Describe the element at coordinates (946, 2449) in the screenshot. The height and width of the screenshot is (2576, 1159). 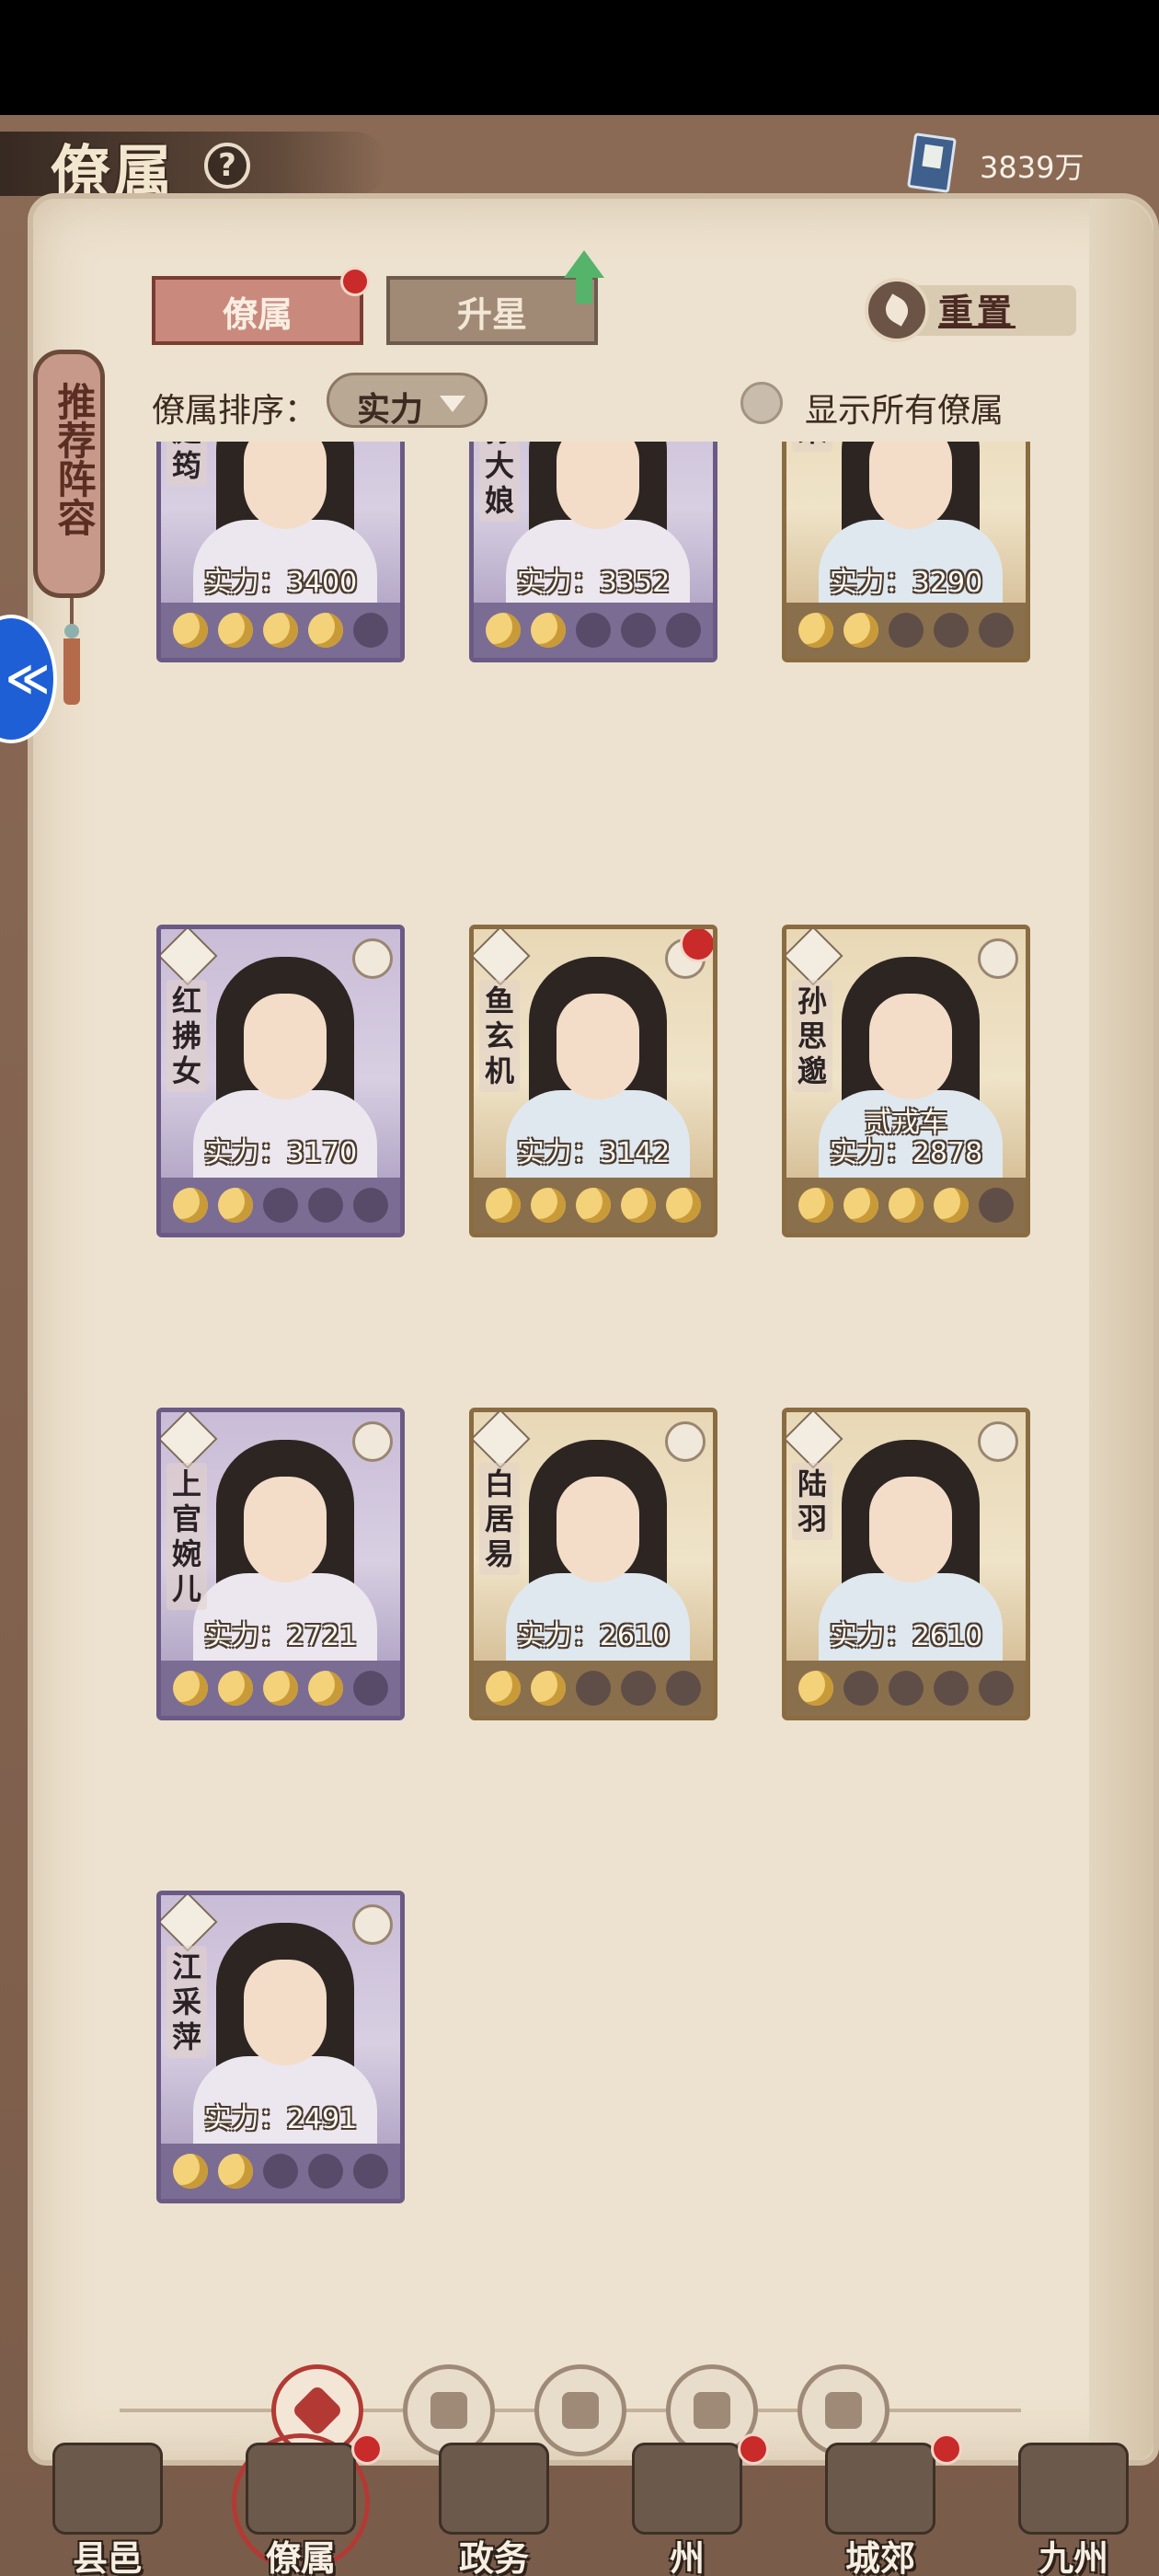
I see `notification-dot` at that location.